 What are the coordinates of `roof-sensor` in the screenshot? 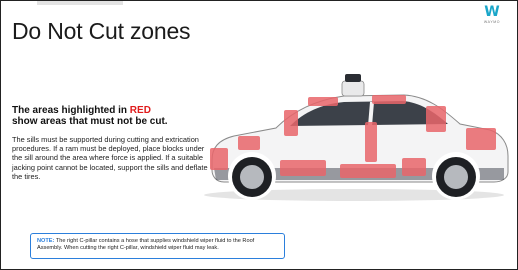 It's located at (353, 88).